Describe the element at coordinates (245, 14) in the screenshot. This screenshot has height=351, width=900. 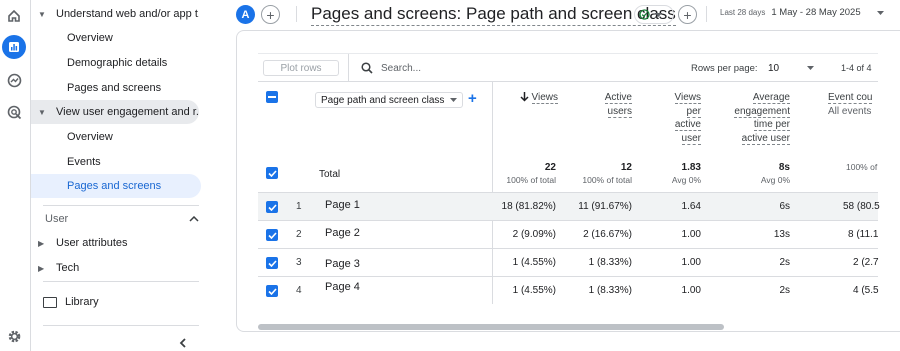
I see `avatar: A` at that location.